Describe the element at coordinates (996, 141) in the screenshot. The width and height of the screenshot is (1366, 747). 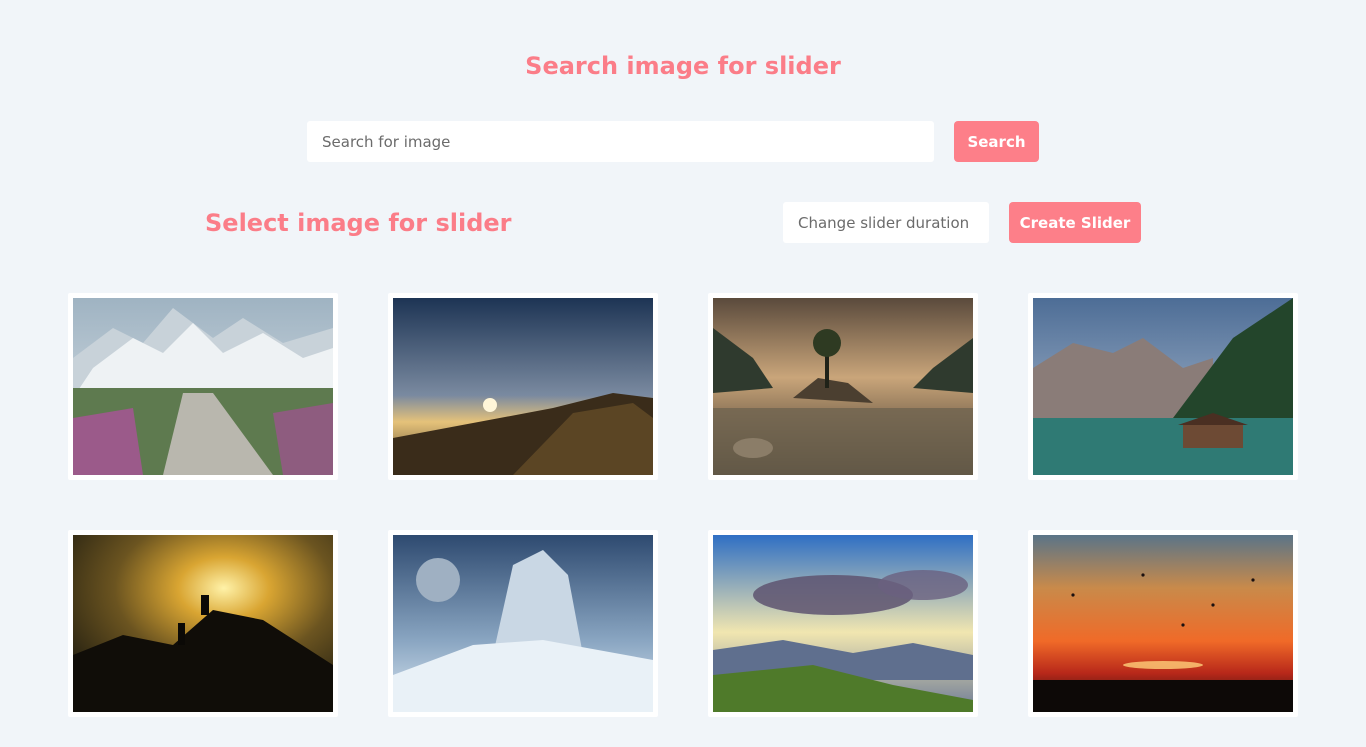
I see `search-button: Search` at that location.